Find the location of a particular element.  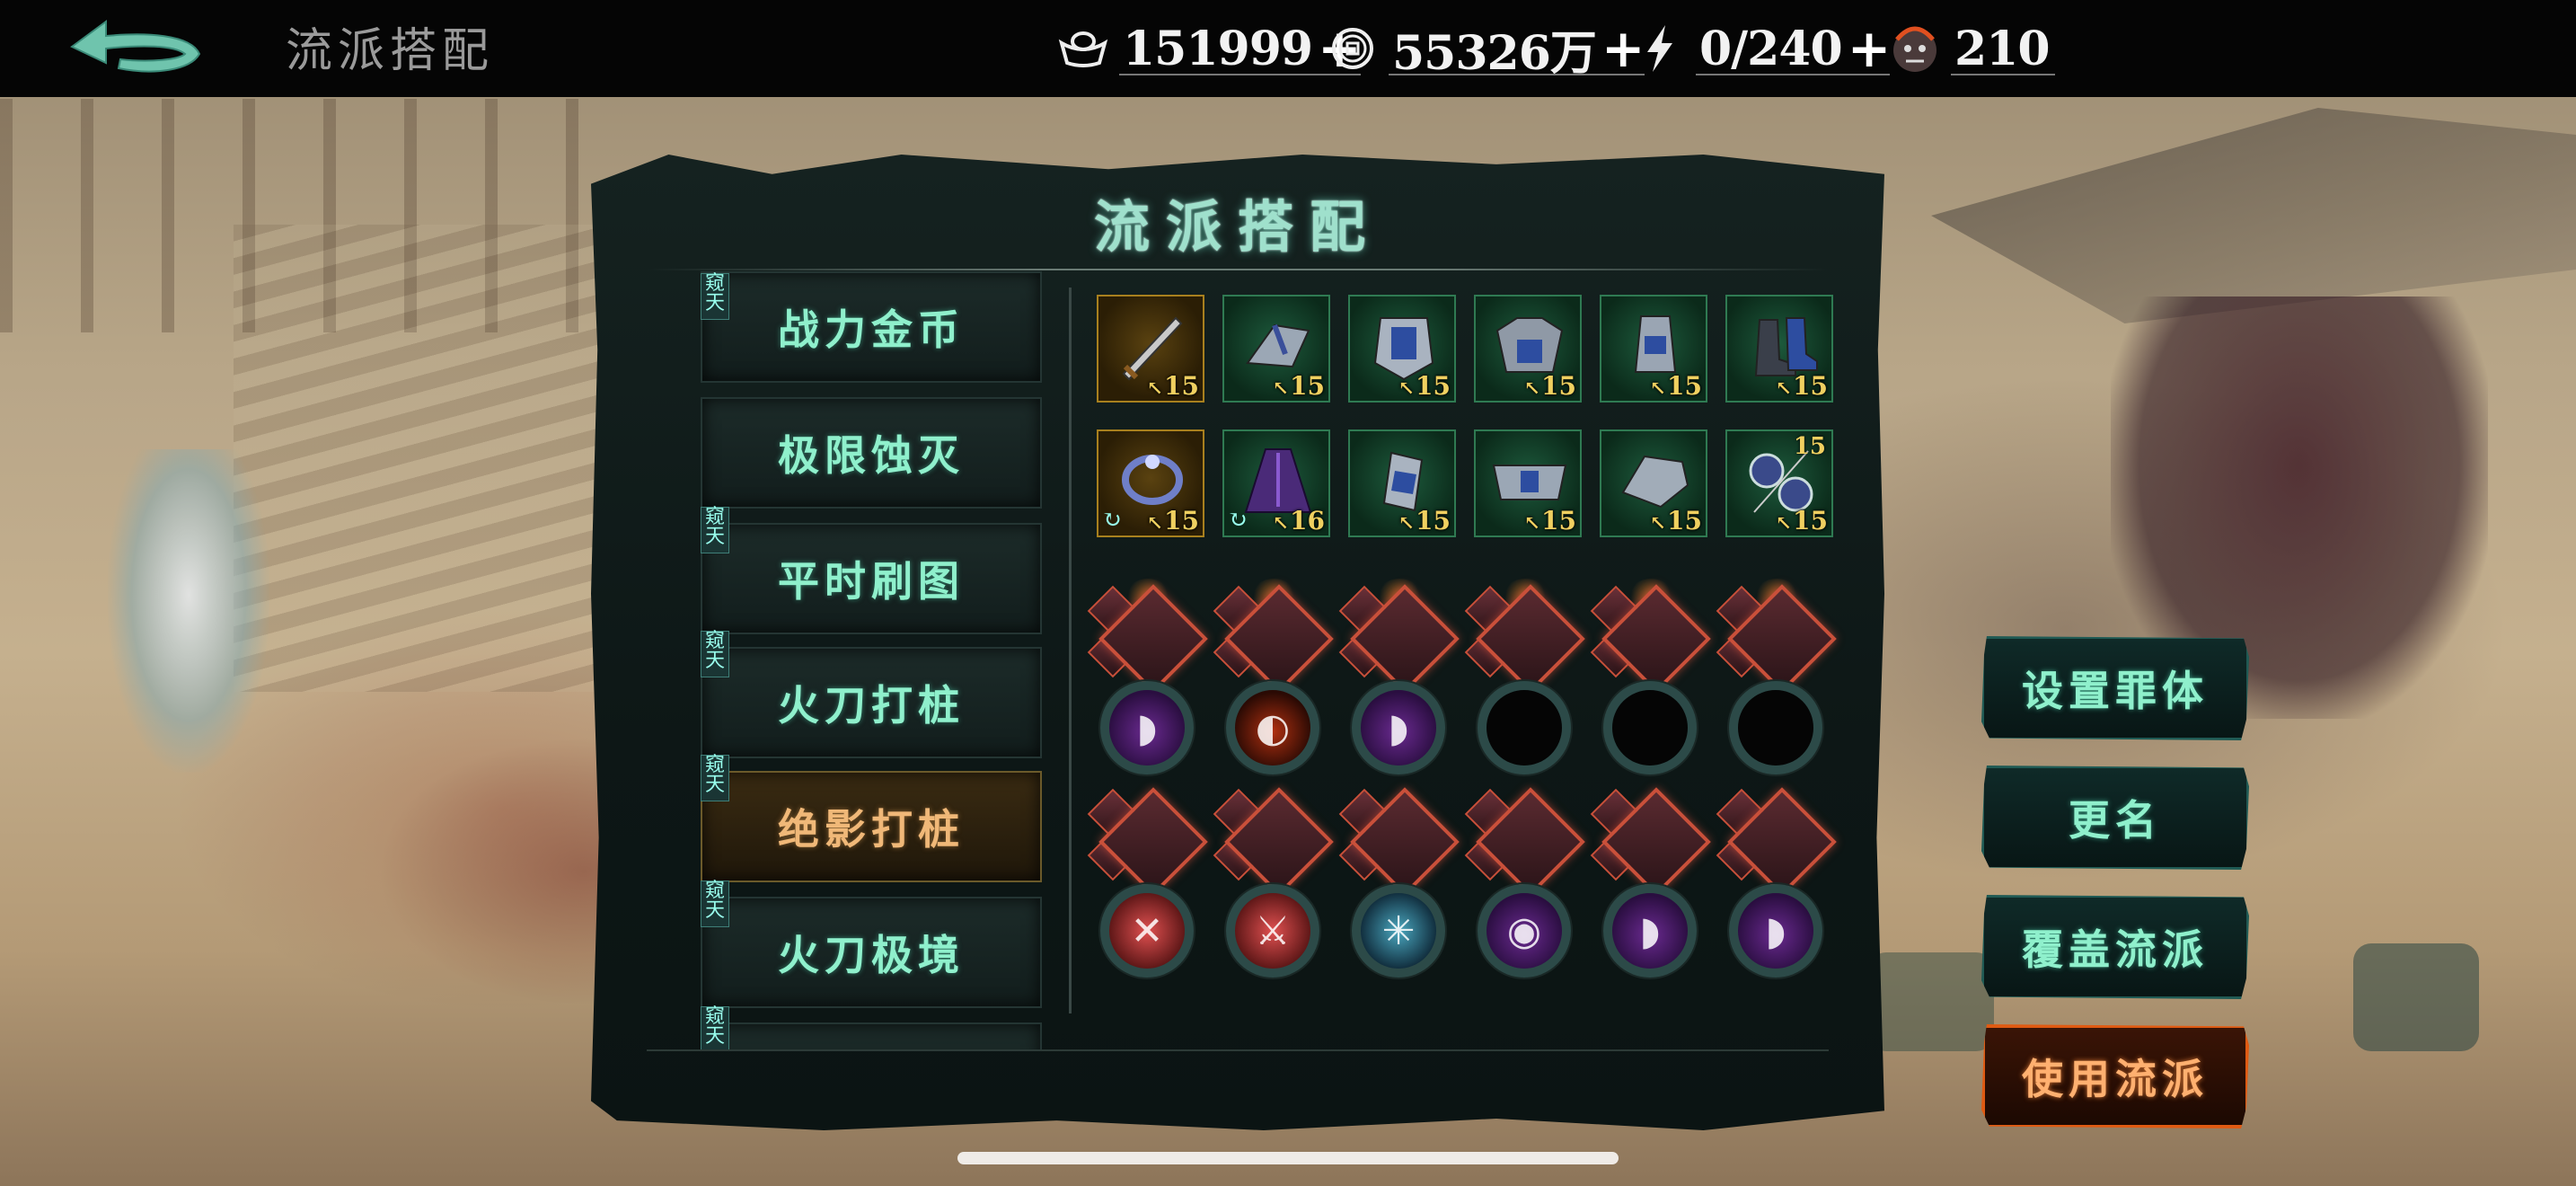

equip-slot-bracelet: ↻ 15 is located at coordinates (1150, 483).